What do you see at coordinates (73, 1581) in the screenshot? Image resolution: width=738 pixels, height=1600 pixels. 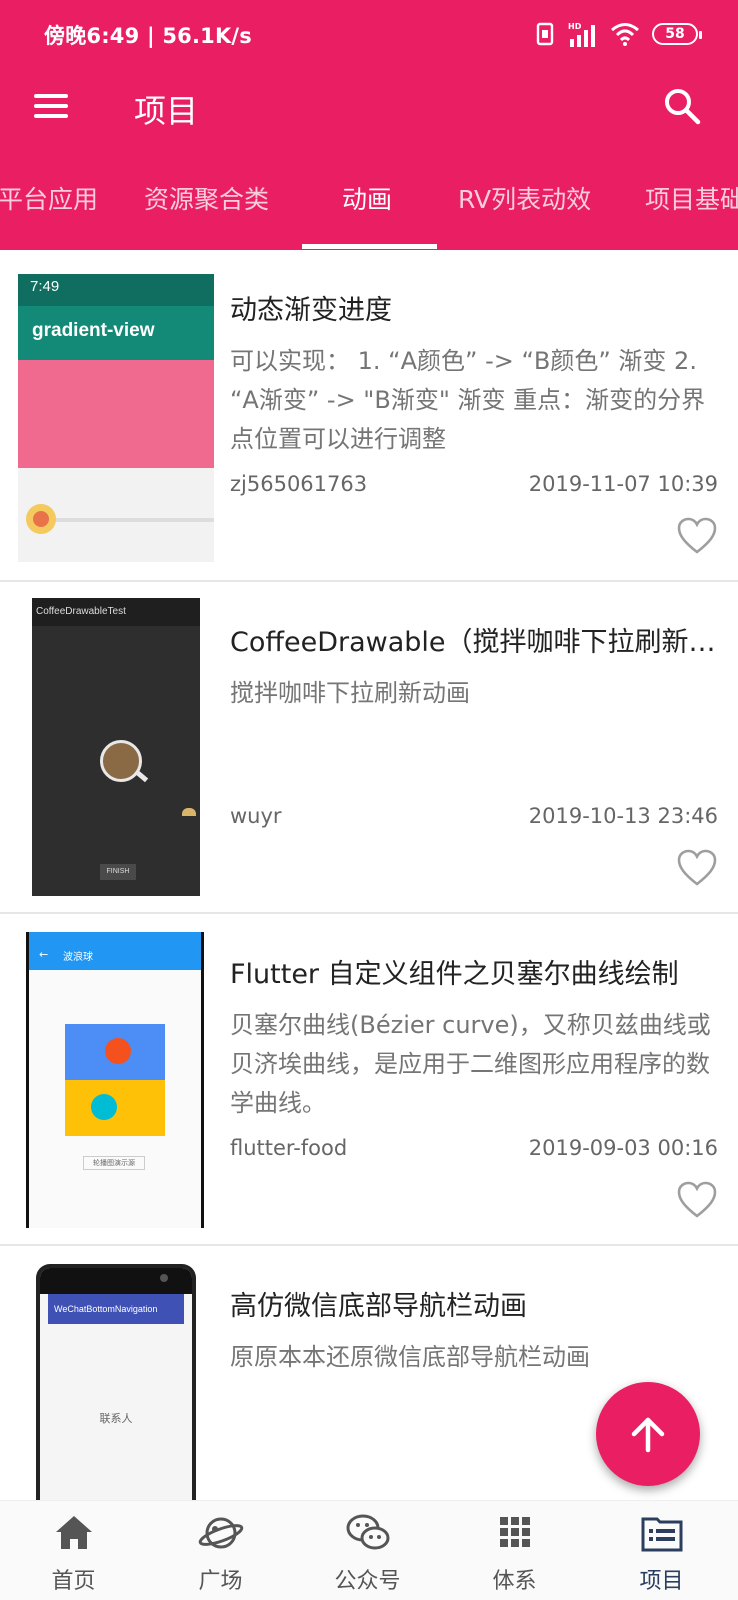 I see `nav-home-label: 首页` at bounding box center [73, 1581].